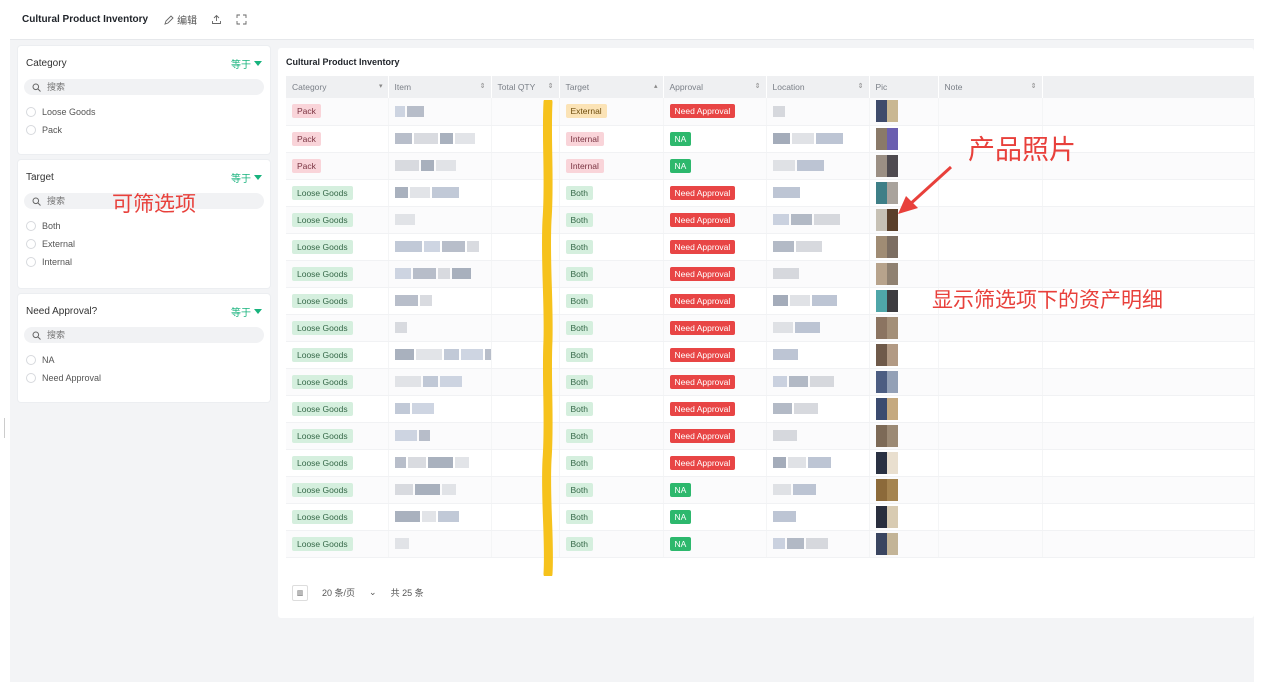  I want to click on table-row: Pack External Need Approval, so click(770, 112).